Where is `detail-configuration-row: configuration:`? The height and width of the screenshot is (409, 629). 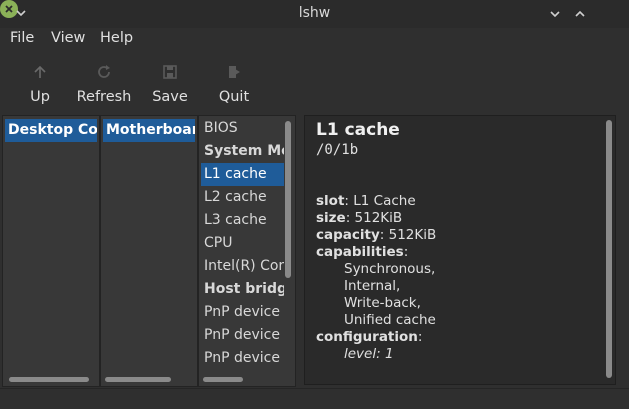
detail-configuration-row: configuration: is located at coordinates (369, 337).